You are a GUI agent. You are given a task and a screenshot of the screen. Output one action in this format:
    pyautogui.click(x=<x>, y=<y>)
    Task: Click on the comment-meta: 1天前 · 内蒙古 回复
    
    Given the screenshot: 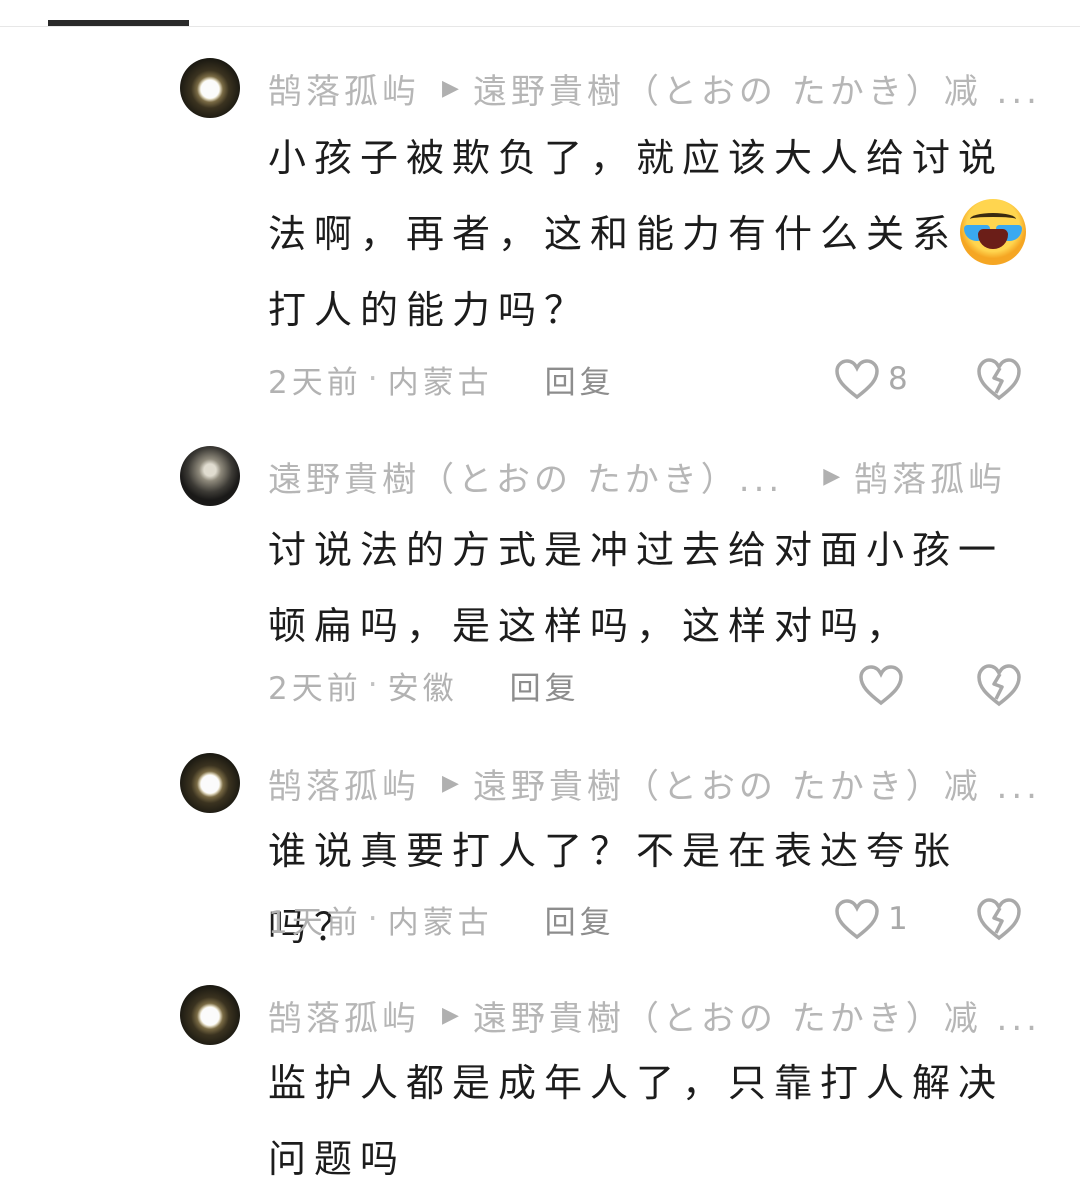 What is the action you would take?
    pyautogui.click(x=441, y=919)
    